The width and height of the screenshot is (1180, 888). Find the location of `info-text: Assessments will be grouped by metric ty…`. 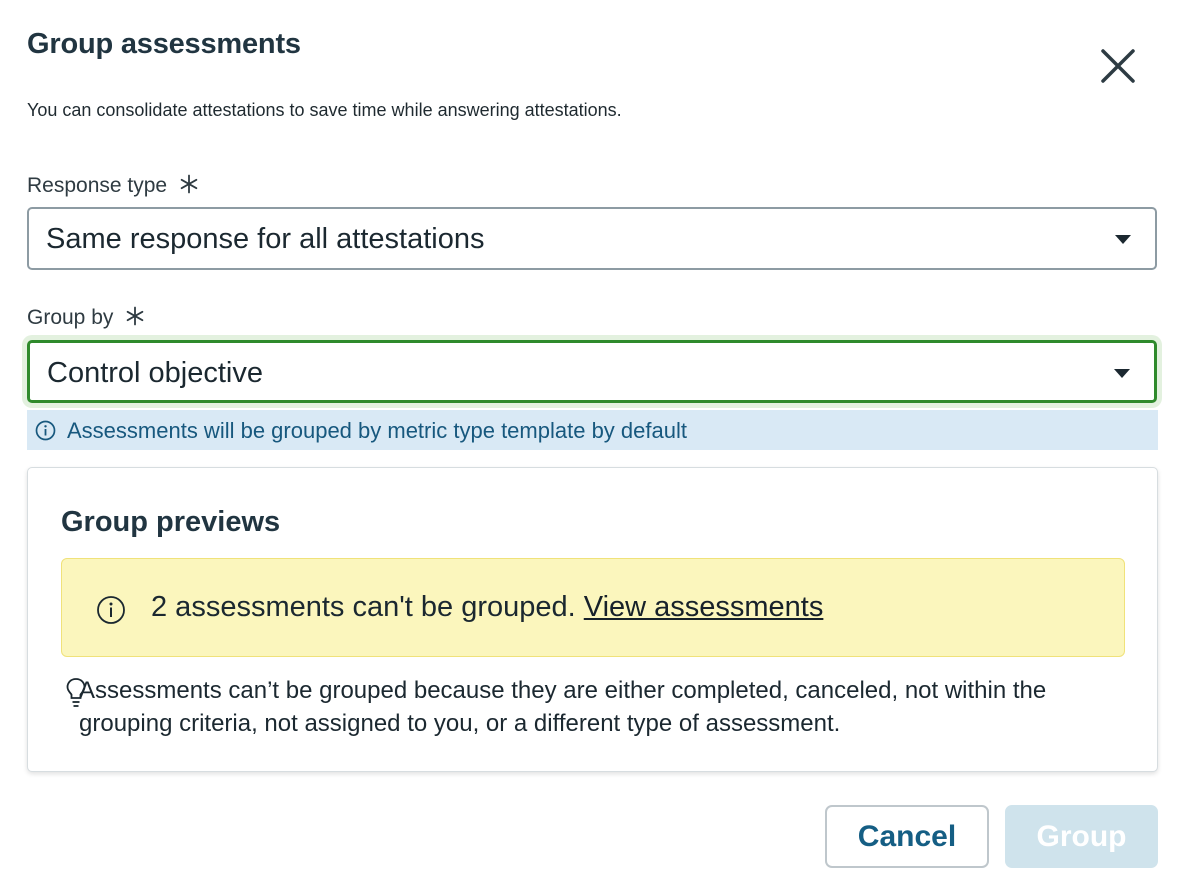

info-text: Assessments will be grouped by metric ty… is located at coordinates (377, 430).